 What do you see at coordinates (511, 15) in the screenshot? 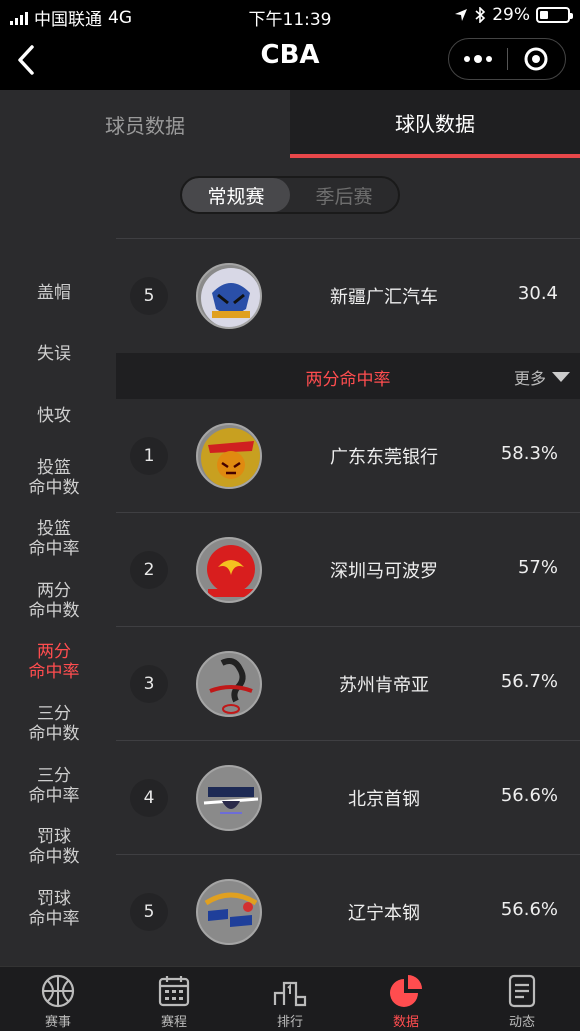
I see `battery-percent: 29%` at bounding box center [511, 15].